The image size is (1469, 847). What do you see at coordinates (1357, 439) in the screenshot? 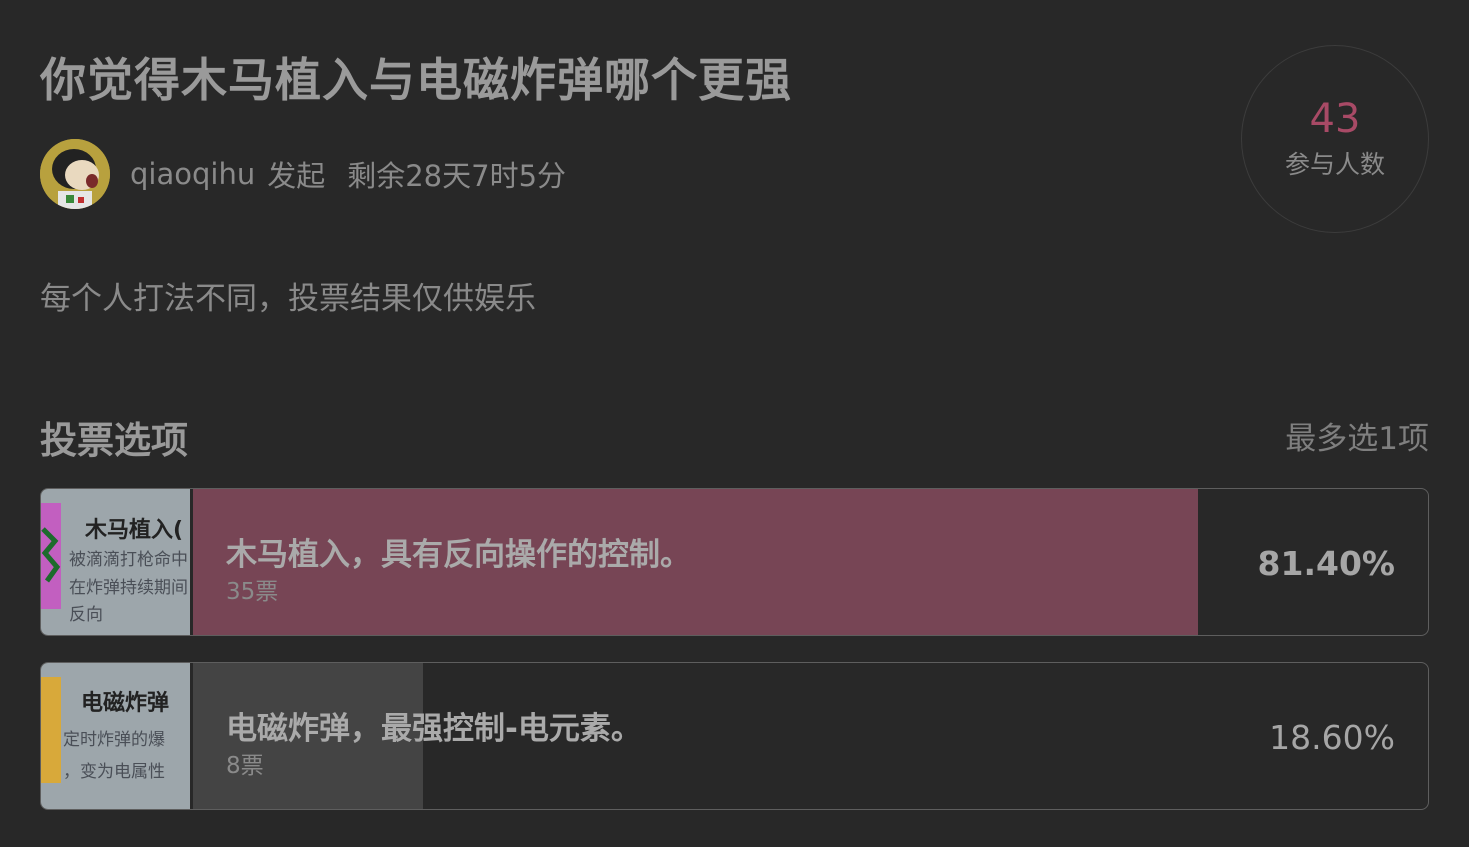
I see `max-select-hint: 最多选1项` at bounding box center [1357, 439].